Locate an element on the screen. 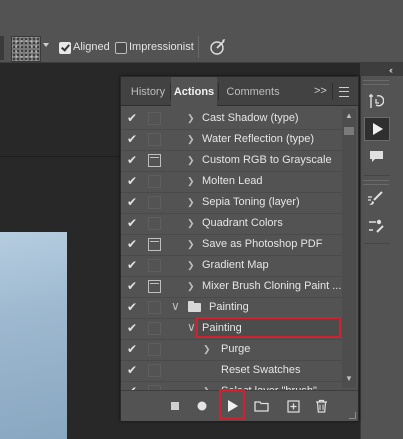 This screenshot has height=439, width=403. panel-footer is located at coordinates (239, 405).